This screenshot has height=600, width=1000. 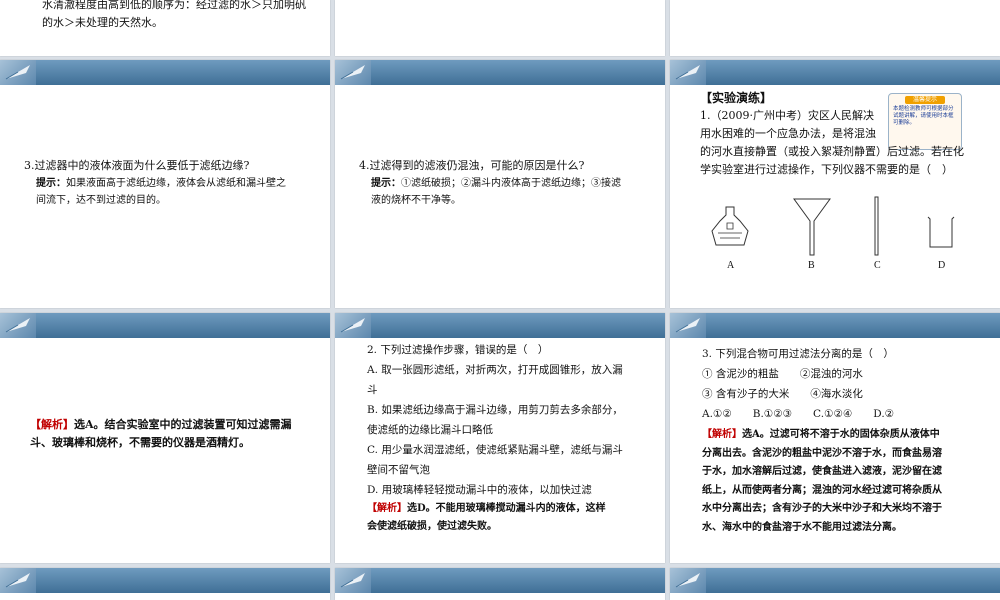 What do you see at coordinates (822, 490) in the screenshot?
I see `answer-text: 纸上，从而使两者分离；混浊的河水经过滤可将杂质从` at bounding box center [822, 490].